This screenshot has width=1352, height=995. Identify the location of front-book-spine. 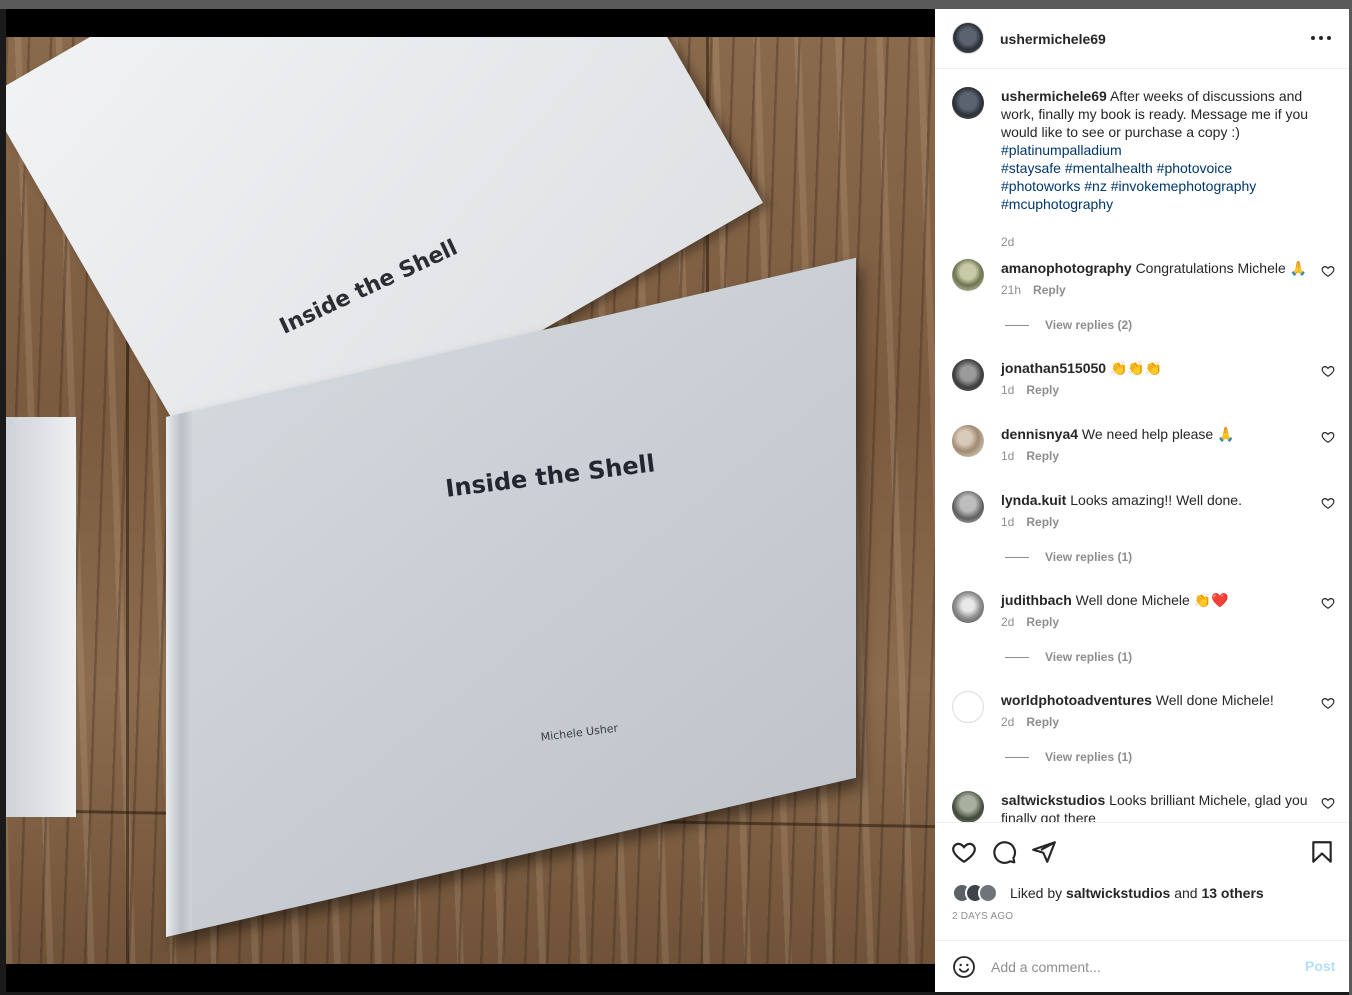
(179, 673).